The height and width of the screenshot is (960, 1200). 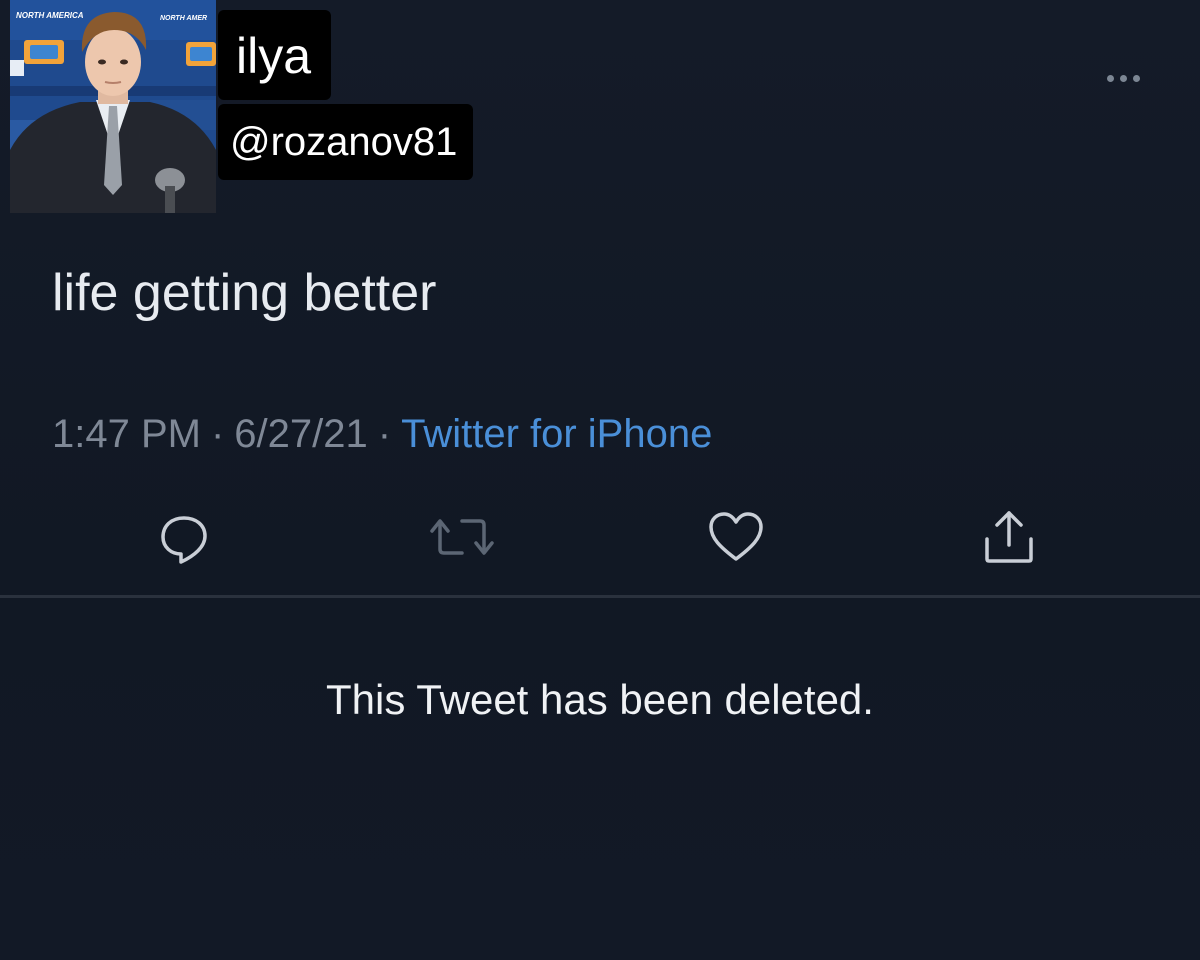 I want to click on share-icon, so click(x=1009, y=537).